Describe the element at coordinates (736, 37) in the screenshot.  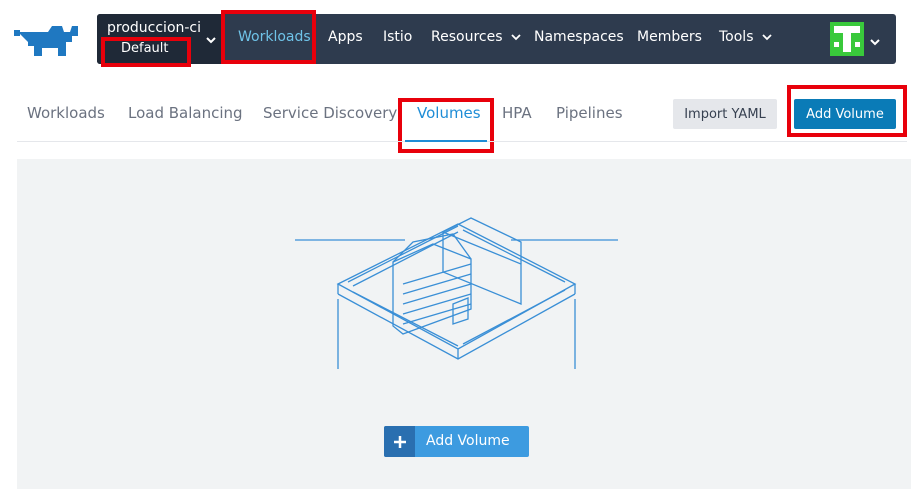
I see `nav-label: Tools` at that location.